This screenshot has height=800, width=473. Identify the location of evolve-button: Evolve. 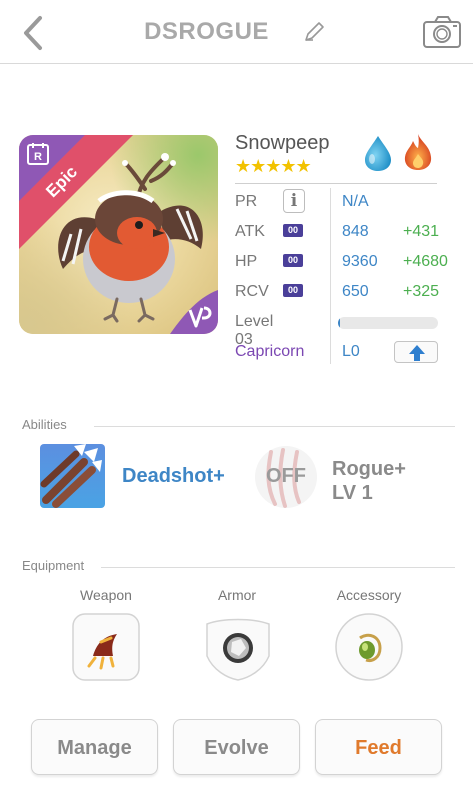
(236, 747).